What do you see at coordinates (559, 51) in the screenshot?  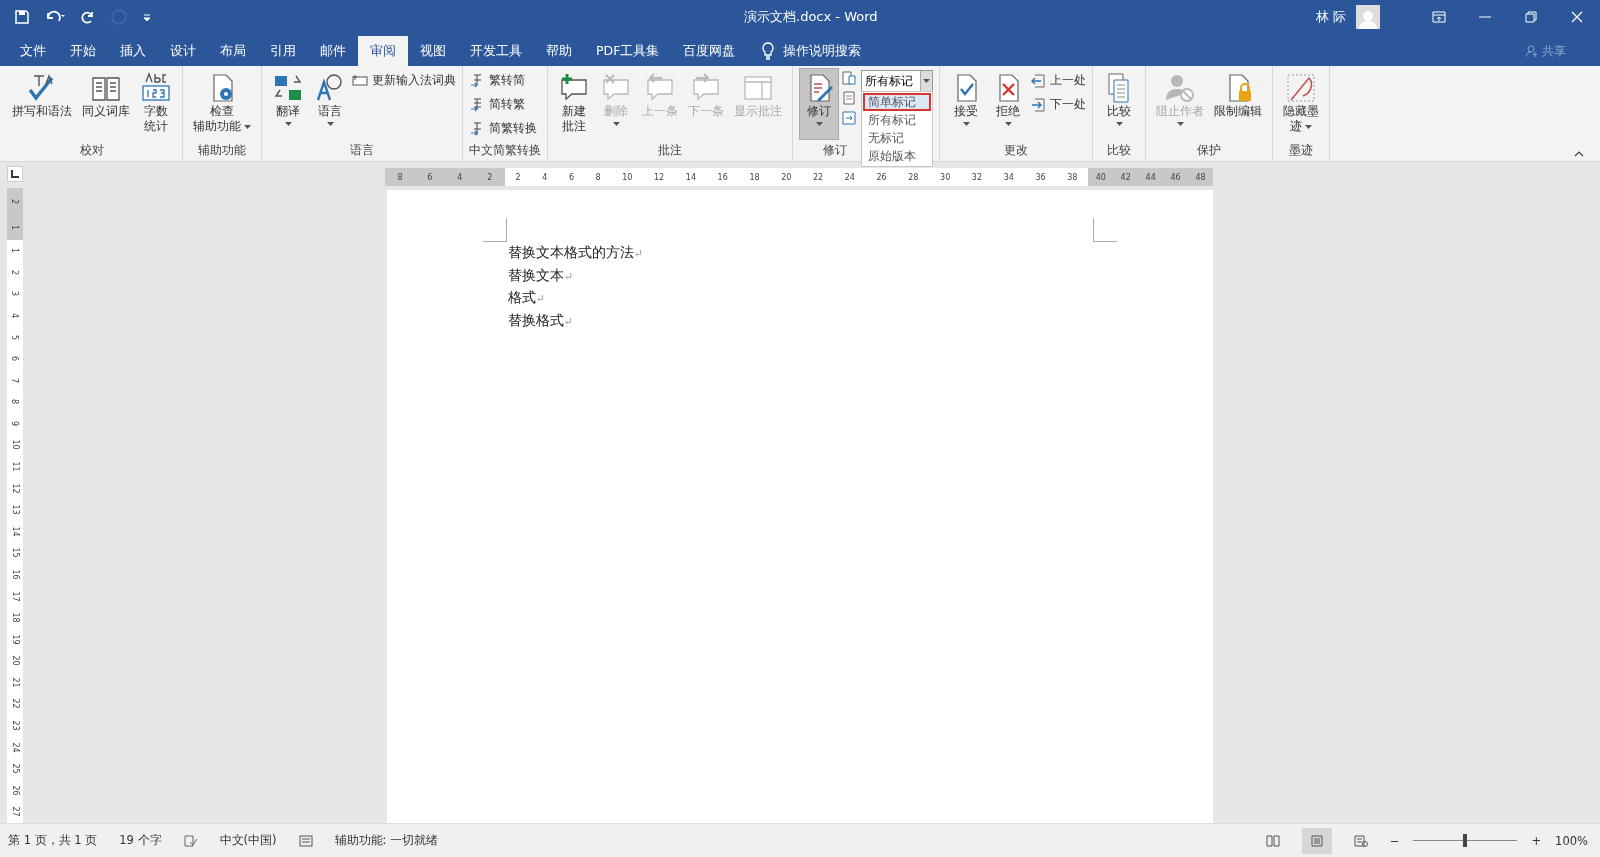 I see `ribbon-tab: 帮助` at bounding box center [559, 51].